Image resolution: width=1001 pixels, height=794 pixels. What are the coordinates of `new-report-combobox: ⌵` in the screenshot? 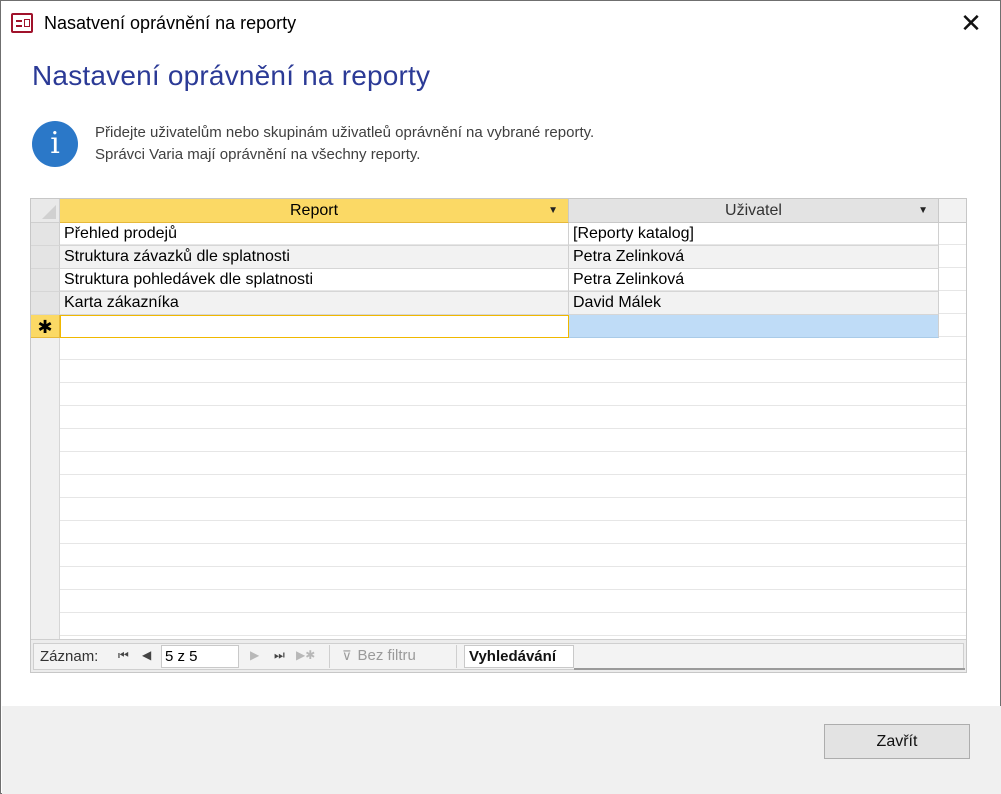 It's located at (314, 326).